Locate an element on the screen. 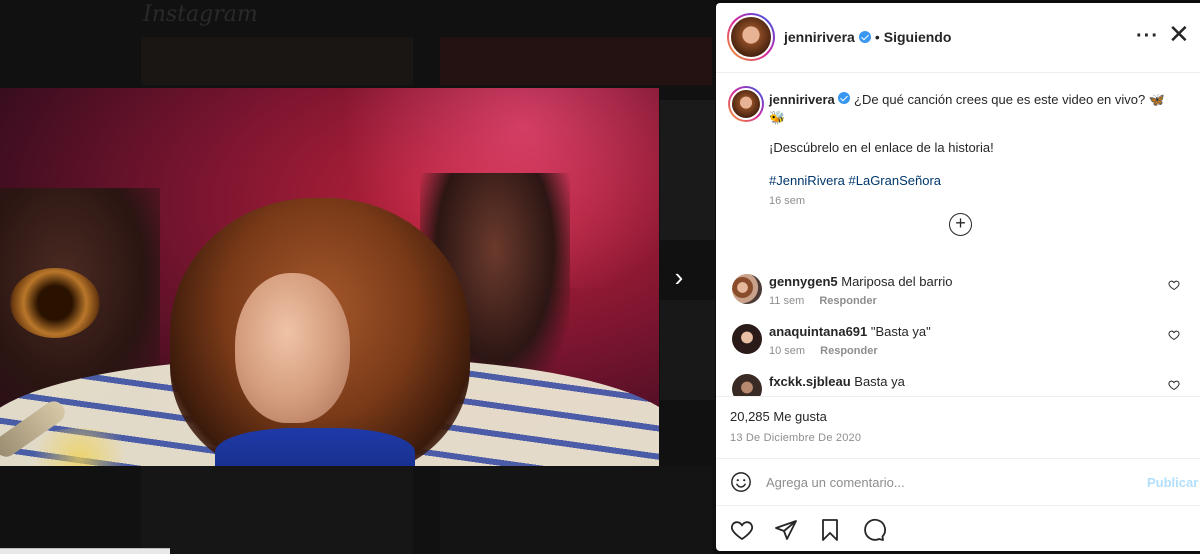 This screenshot has height=554, width=1200. close-icon: ✕ is located at coordinates (1179, 34).